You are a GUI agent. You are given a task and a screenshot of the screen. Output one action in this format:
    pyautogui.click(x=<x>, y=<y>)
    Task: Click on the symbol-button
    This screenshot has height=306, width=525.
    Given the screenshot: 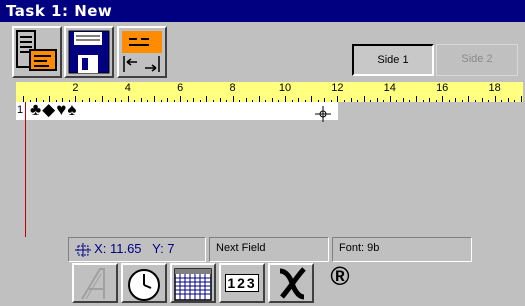 What is the action you would take?
    pyautogui.click(x=291, y=283)
    